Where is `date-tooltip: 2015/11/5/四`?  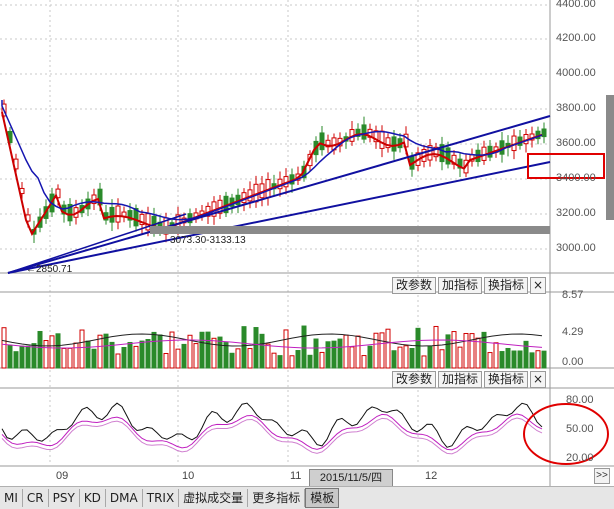
date-tooltip: 2015/11/5/四 is located at coordinates (351, 478).